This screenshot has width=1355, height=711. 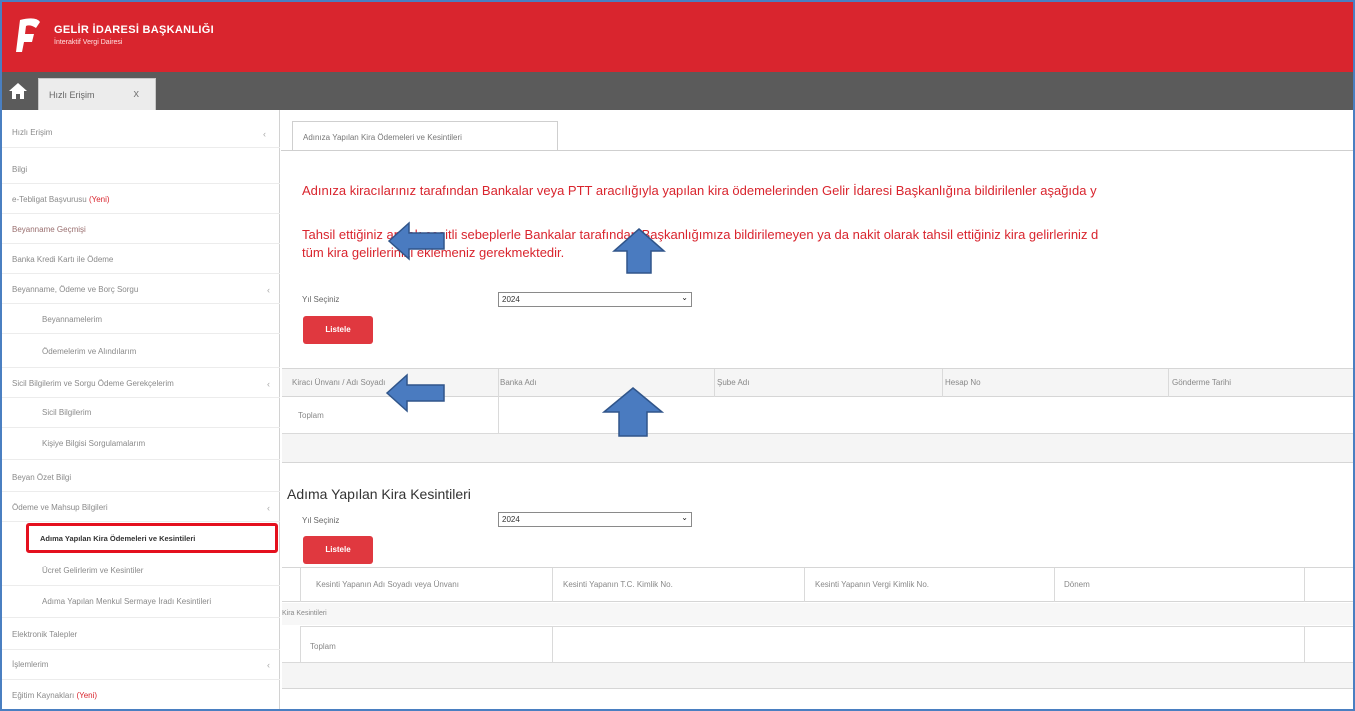 I want to click on sidebar-item-label: Bilgi, so click(x=20, y=169).